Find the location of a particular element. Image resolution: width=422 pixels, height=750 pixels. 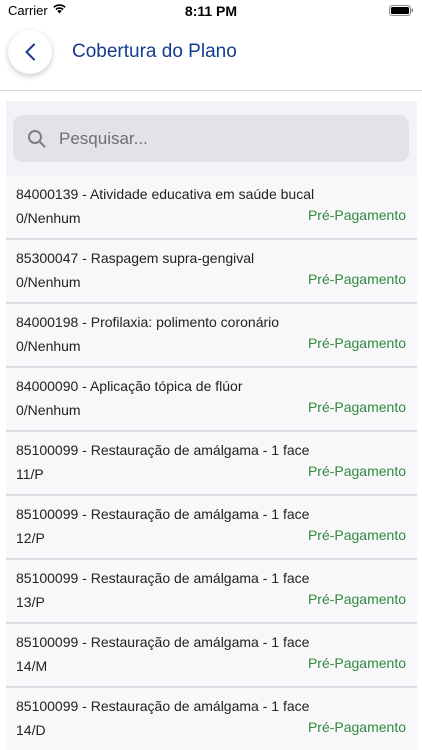

nav-divider is located at coordinates (211, 90).